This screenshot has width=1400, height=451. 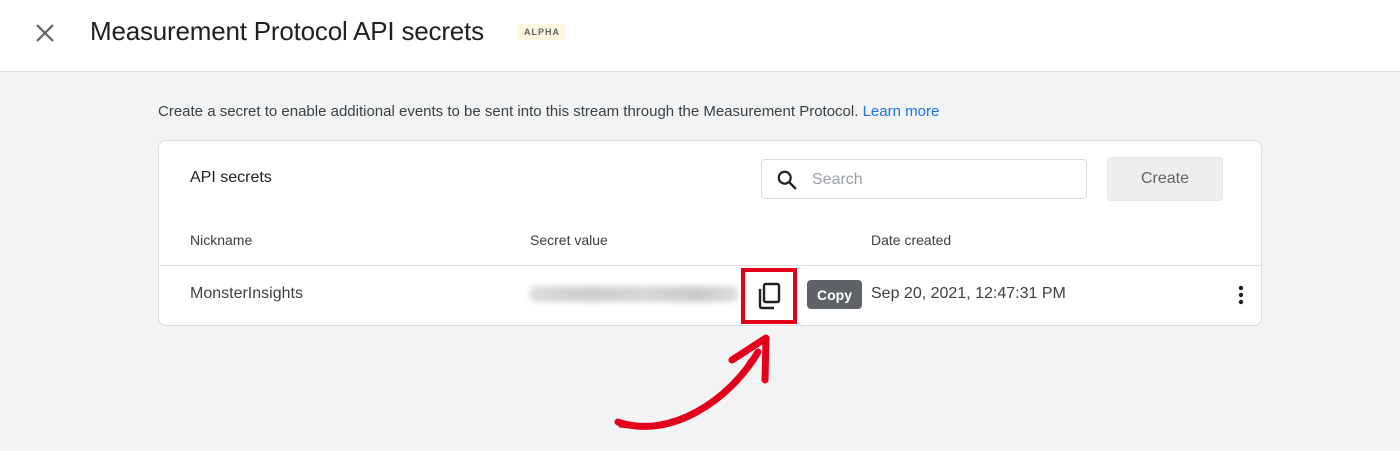 What do you see at coordinates (834, 294) in the screenshot?
I see `copy-tooltip: Copy` at bounding box center [834, 294].